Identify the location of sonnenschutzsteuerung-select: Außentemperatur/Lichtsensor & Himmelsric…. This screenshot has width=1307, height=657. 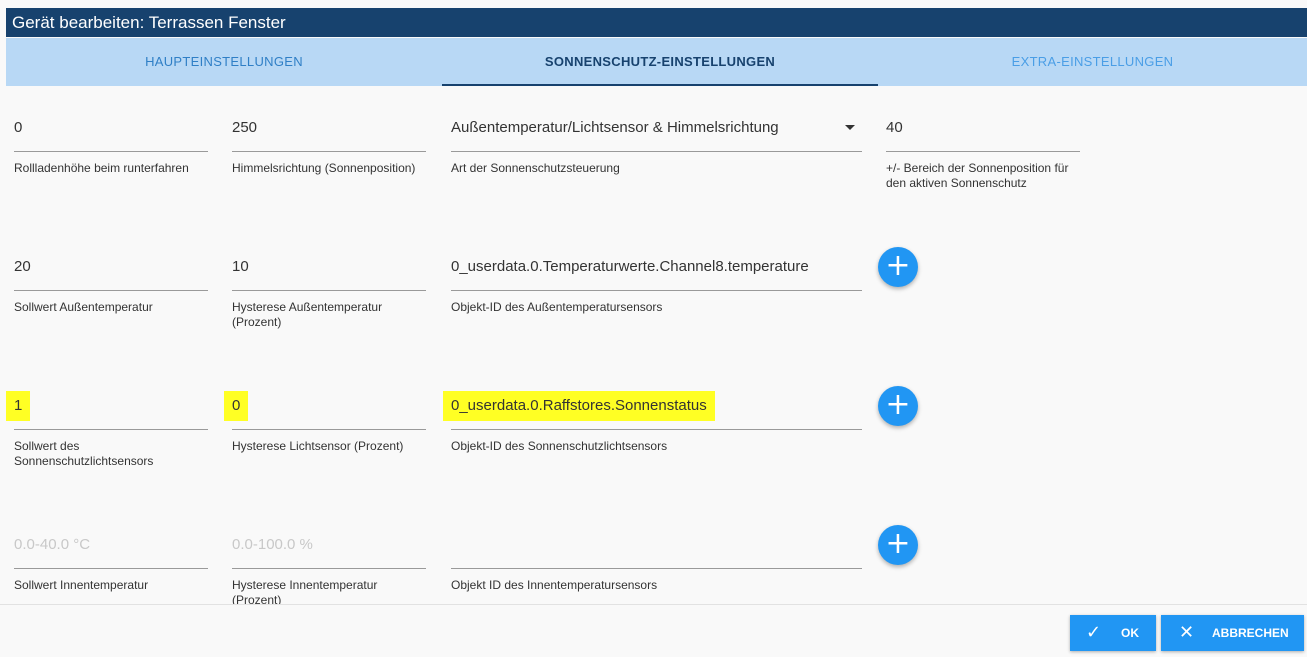
(615, 128).